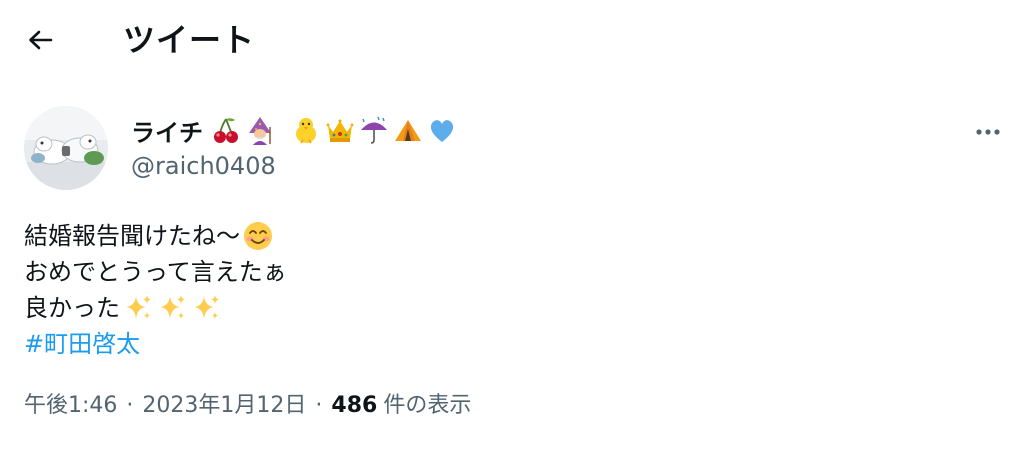 This screenshot has width=1024, height=449. What do you see at coordinates (224, 406) in the screenshot?
I see `tweet-date: 2023年1月12日` at bounding box center [224, 406].